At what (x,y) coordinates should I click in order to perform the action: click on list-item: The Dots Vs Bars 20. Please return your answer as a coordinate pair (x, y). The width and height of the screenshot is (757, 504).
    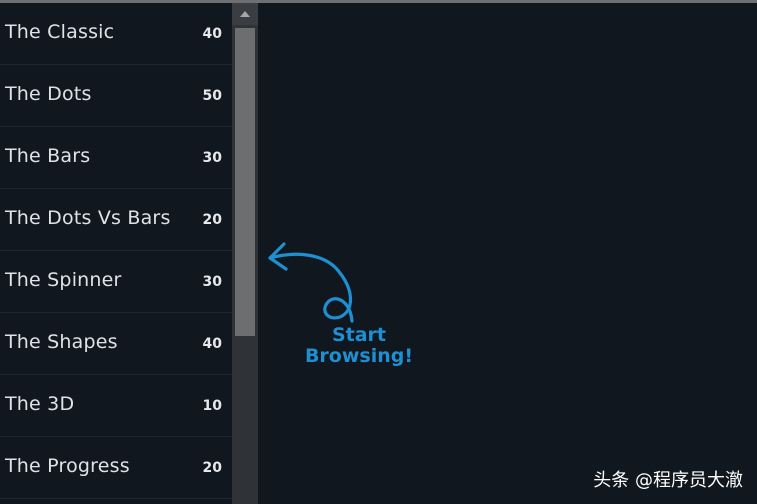
    Looking at the image, I should click on (116, 220).